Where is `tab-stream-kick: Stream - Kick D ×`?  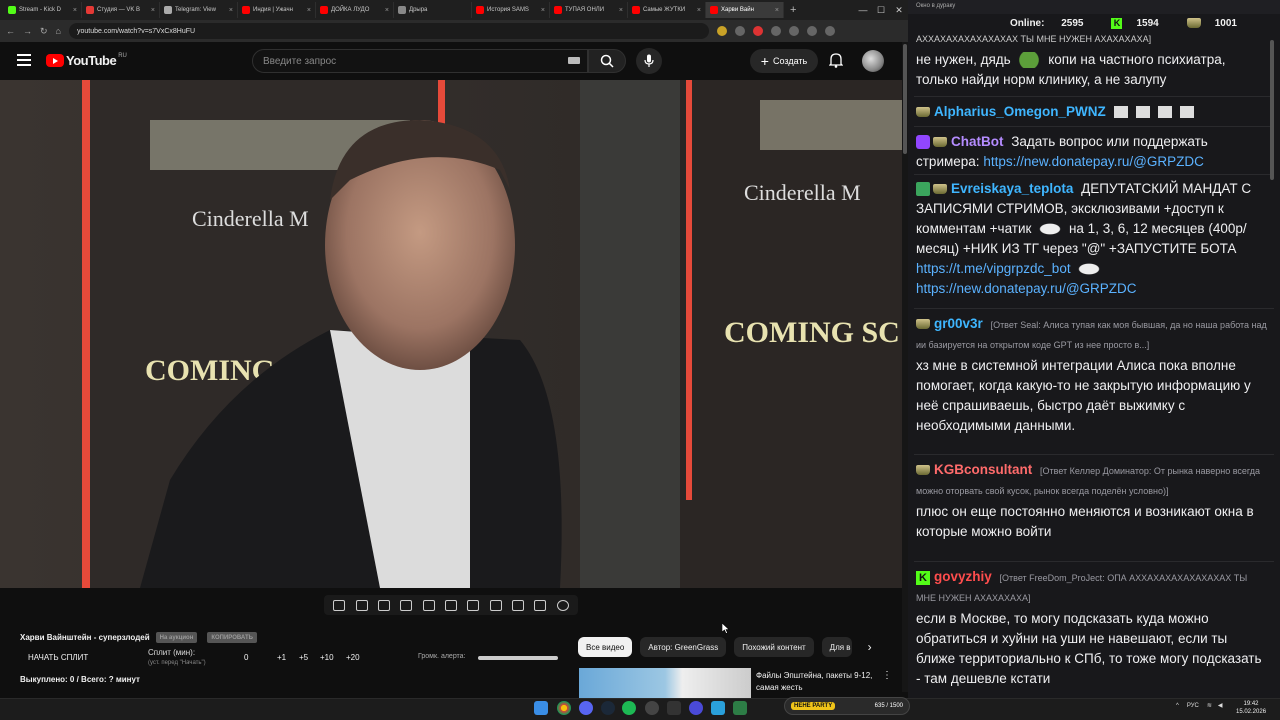 tab-stream-kick: Stream - Kick D × is located at coordinates (43, 10).